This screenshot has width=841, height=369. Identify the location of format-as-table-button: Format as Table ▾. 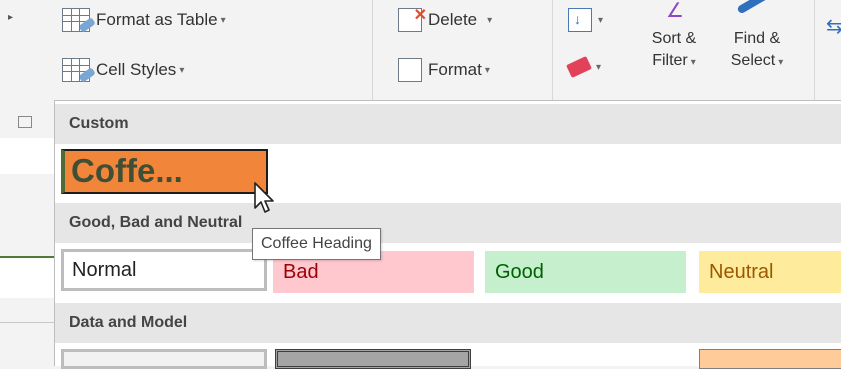
(144, 20).